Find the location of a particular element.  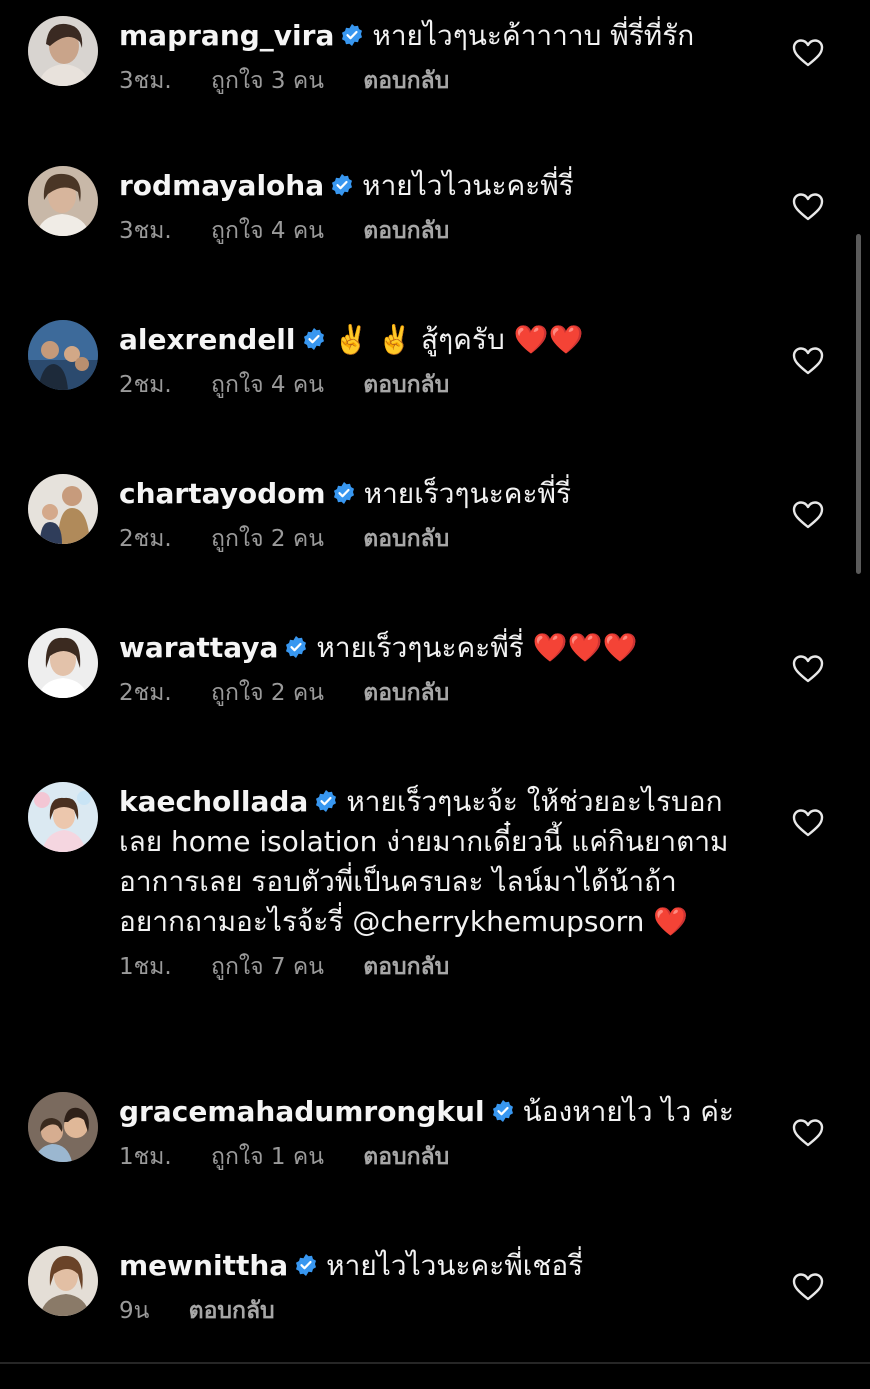

comment-line: mewnittha หายไวไวนะคะพี่เชอรี่ is located at coordinates (429, 1266).